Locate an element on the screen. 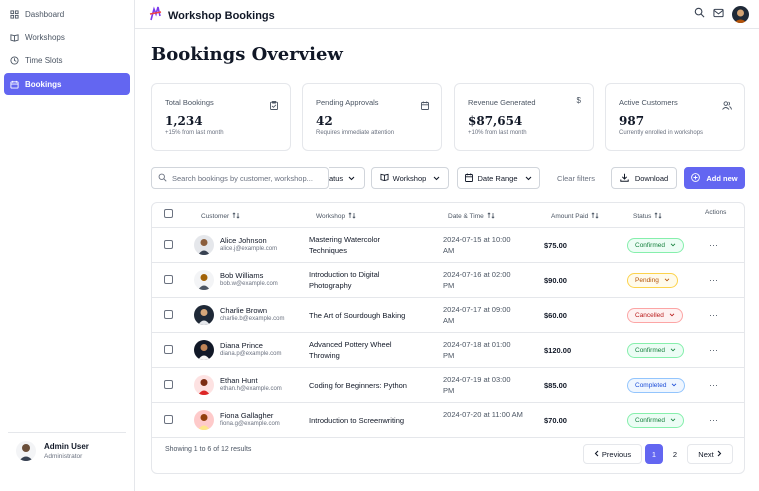 The width and height of the screenshot is (759, 491). status-badge: Pending is located at coordinates (652, 280).